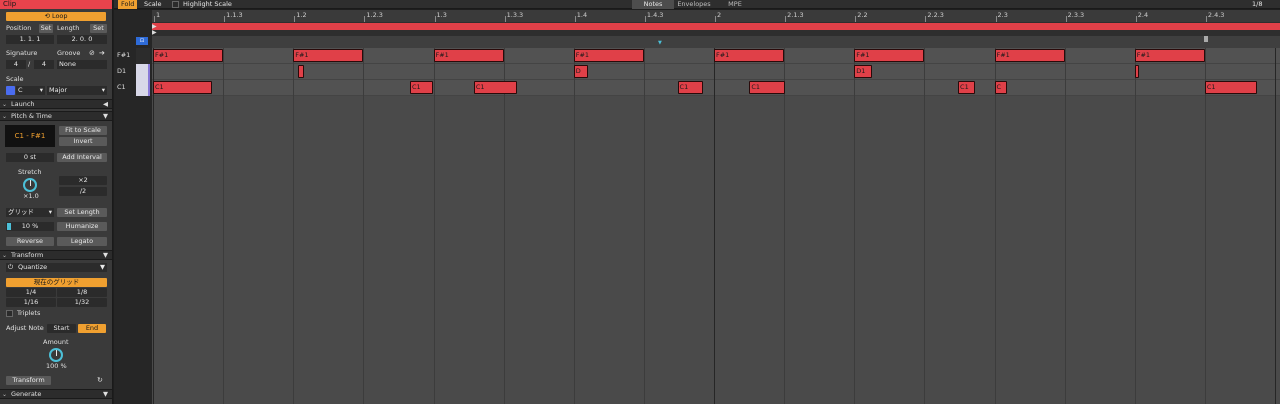  Describe the element at coordinates (83, 191) in the screenshot. I see `stretch-div2-button: /2` at that location.